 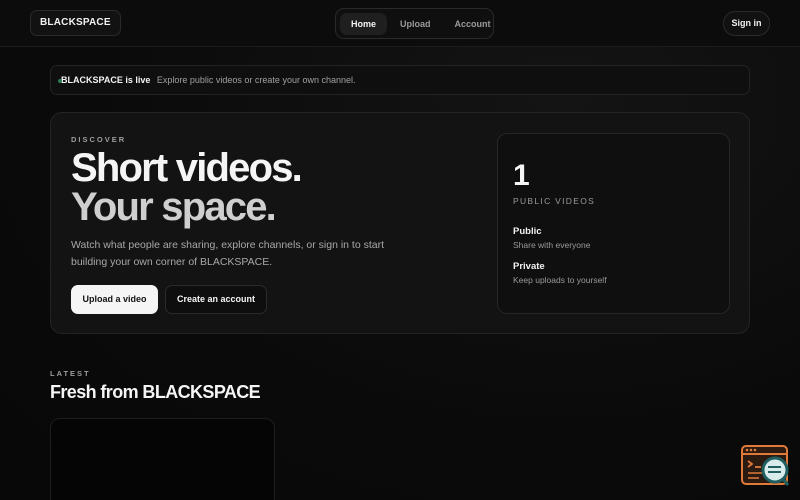 I want to click on headline-line-1: Short videos., so click(x=187, y=168).